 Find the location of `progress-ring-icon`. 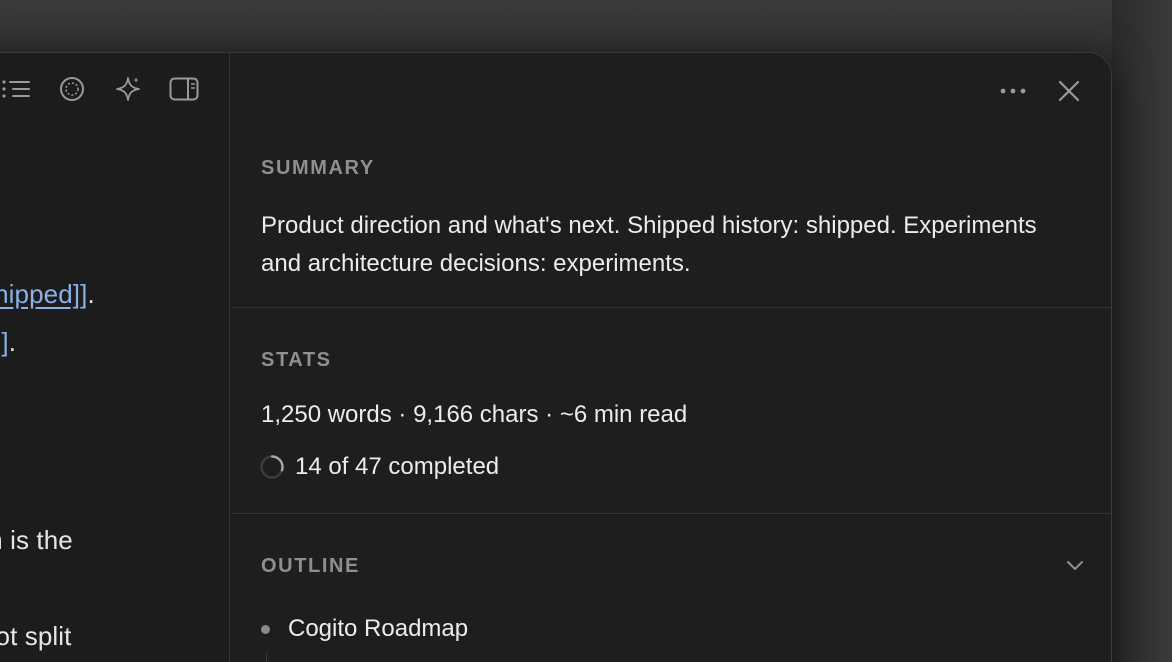

progress-ring-icon is located at coordinates (272, 467).